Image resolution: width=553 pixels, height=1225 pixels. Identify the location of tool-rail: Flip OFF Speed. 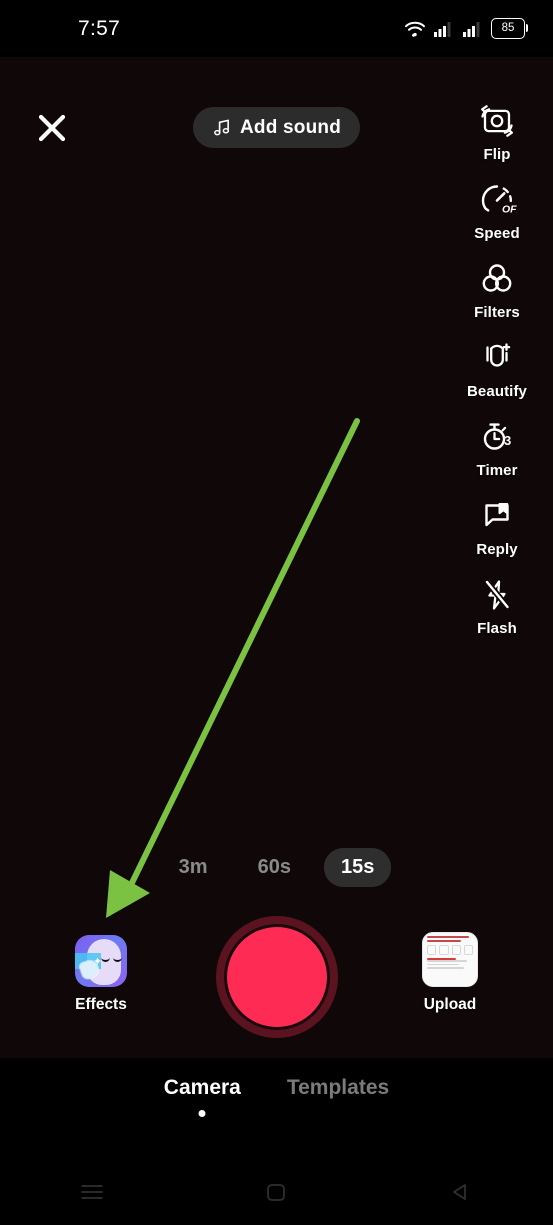
(497, 376).